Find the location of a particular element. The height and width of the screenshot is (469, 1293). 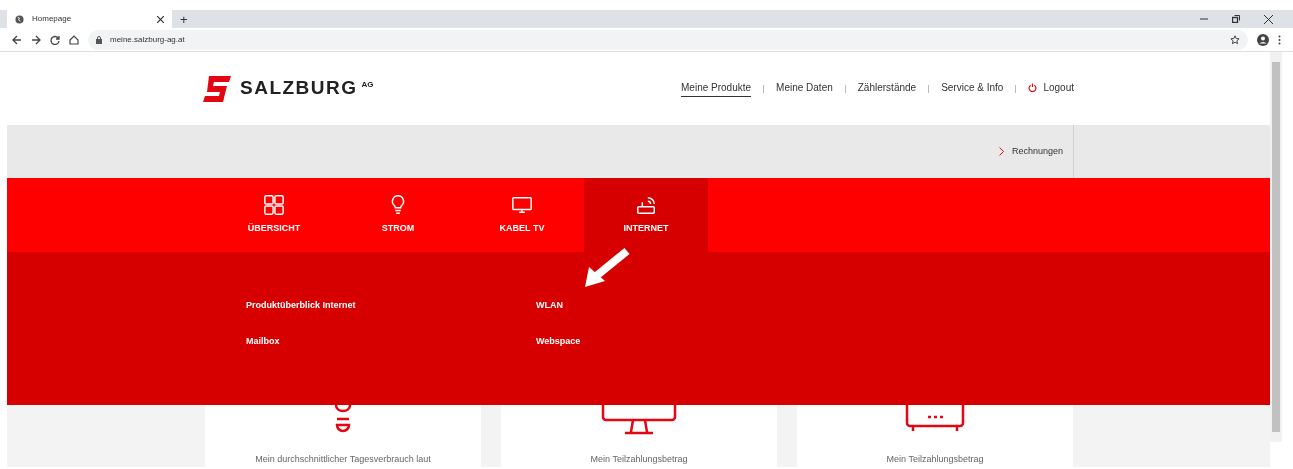

lock-icon is located at coordinates (99, 39).